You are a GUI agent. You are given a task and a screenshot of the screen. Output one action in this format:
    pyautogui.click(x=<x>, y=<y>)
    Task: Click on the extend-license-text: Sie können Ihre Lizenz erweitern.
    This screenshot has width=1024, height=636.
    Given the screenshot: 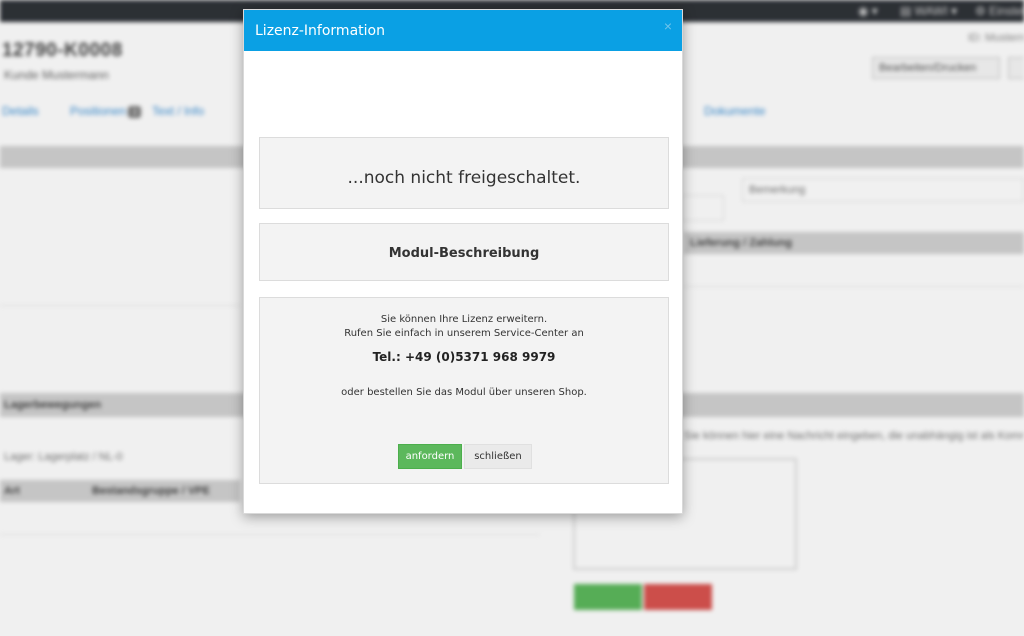 What is the action you would take?
    pyautogui.click(x=464, y=319)
    